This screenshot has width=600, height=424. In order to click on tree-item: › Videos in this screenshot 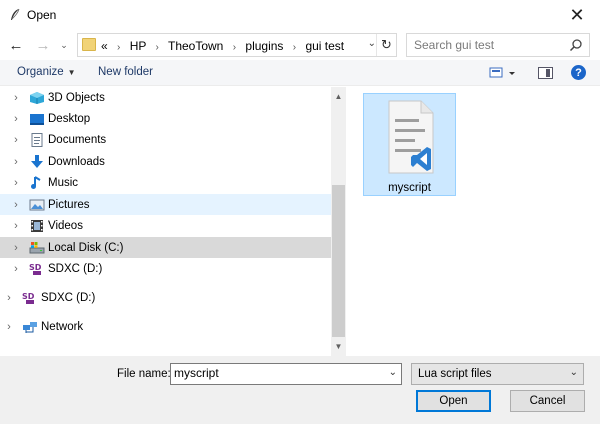, I will do `click(165, 225)`.